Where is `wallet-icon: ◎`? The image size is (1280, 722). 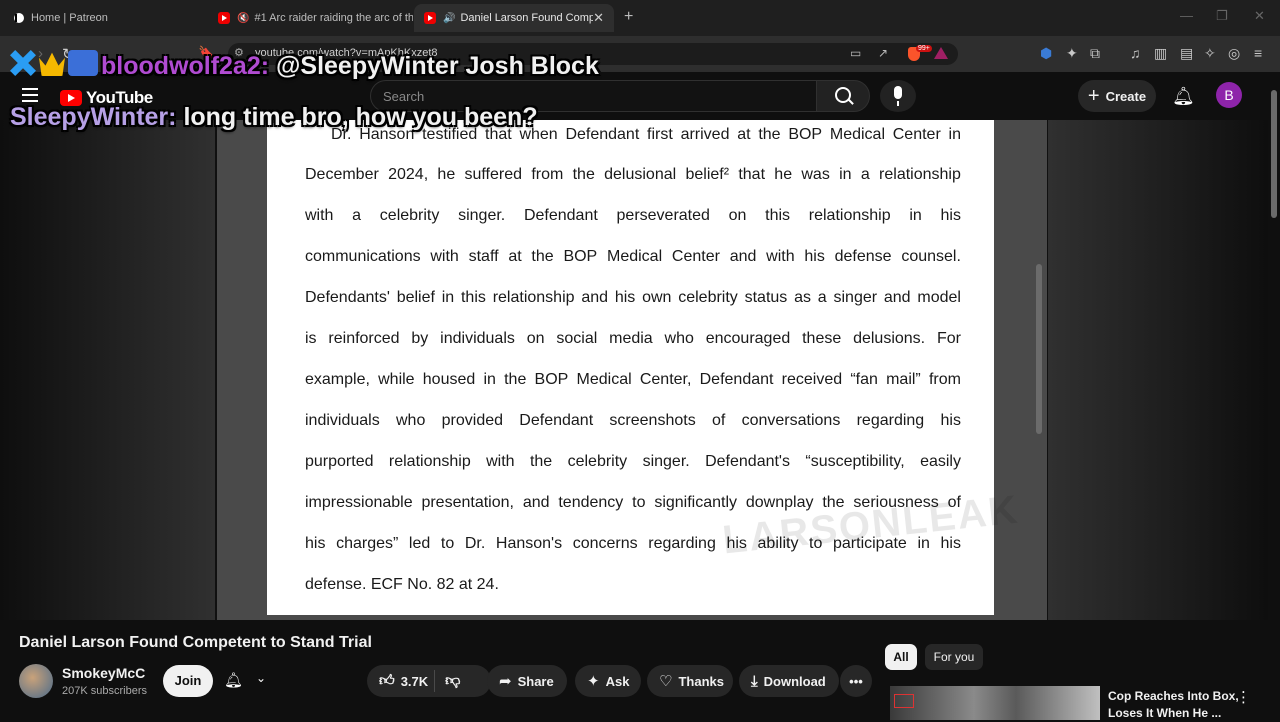
wallet-icon: ◎ is located at coordinates (1234, 53).